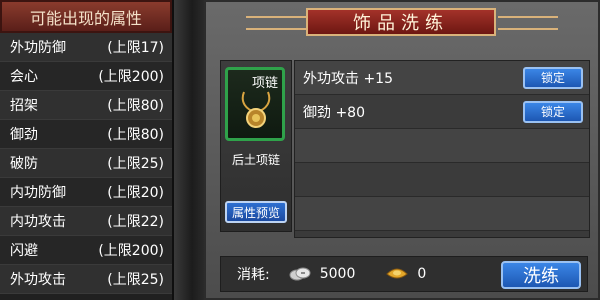 Image resolution: width=600 pixels, height=300 pixels. I want to click on title-ornament-left, so click(276, 23).